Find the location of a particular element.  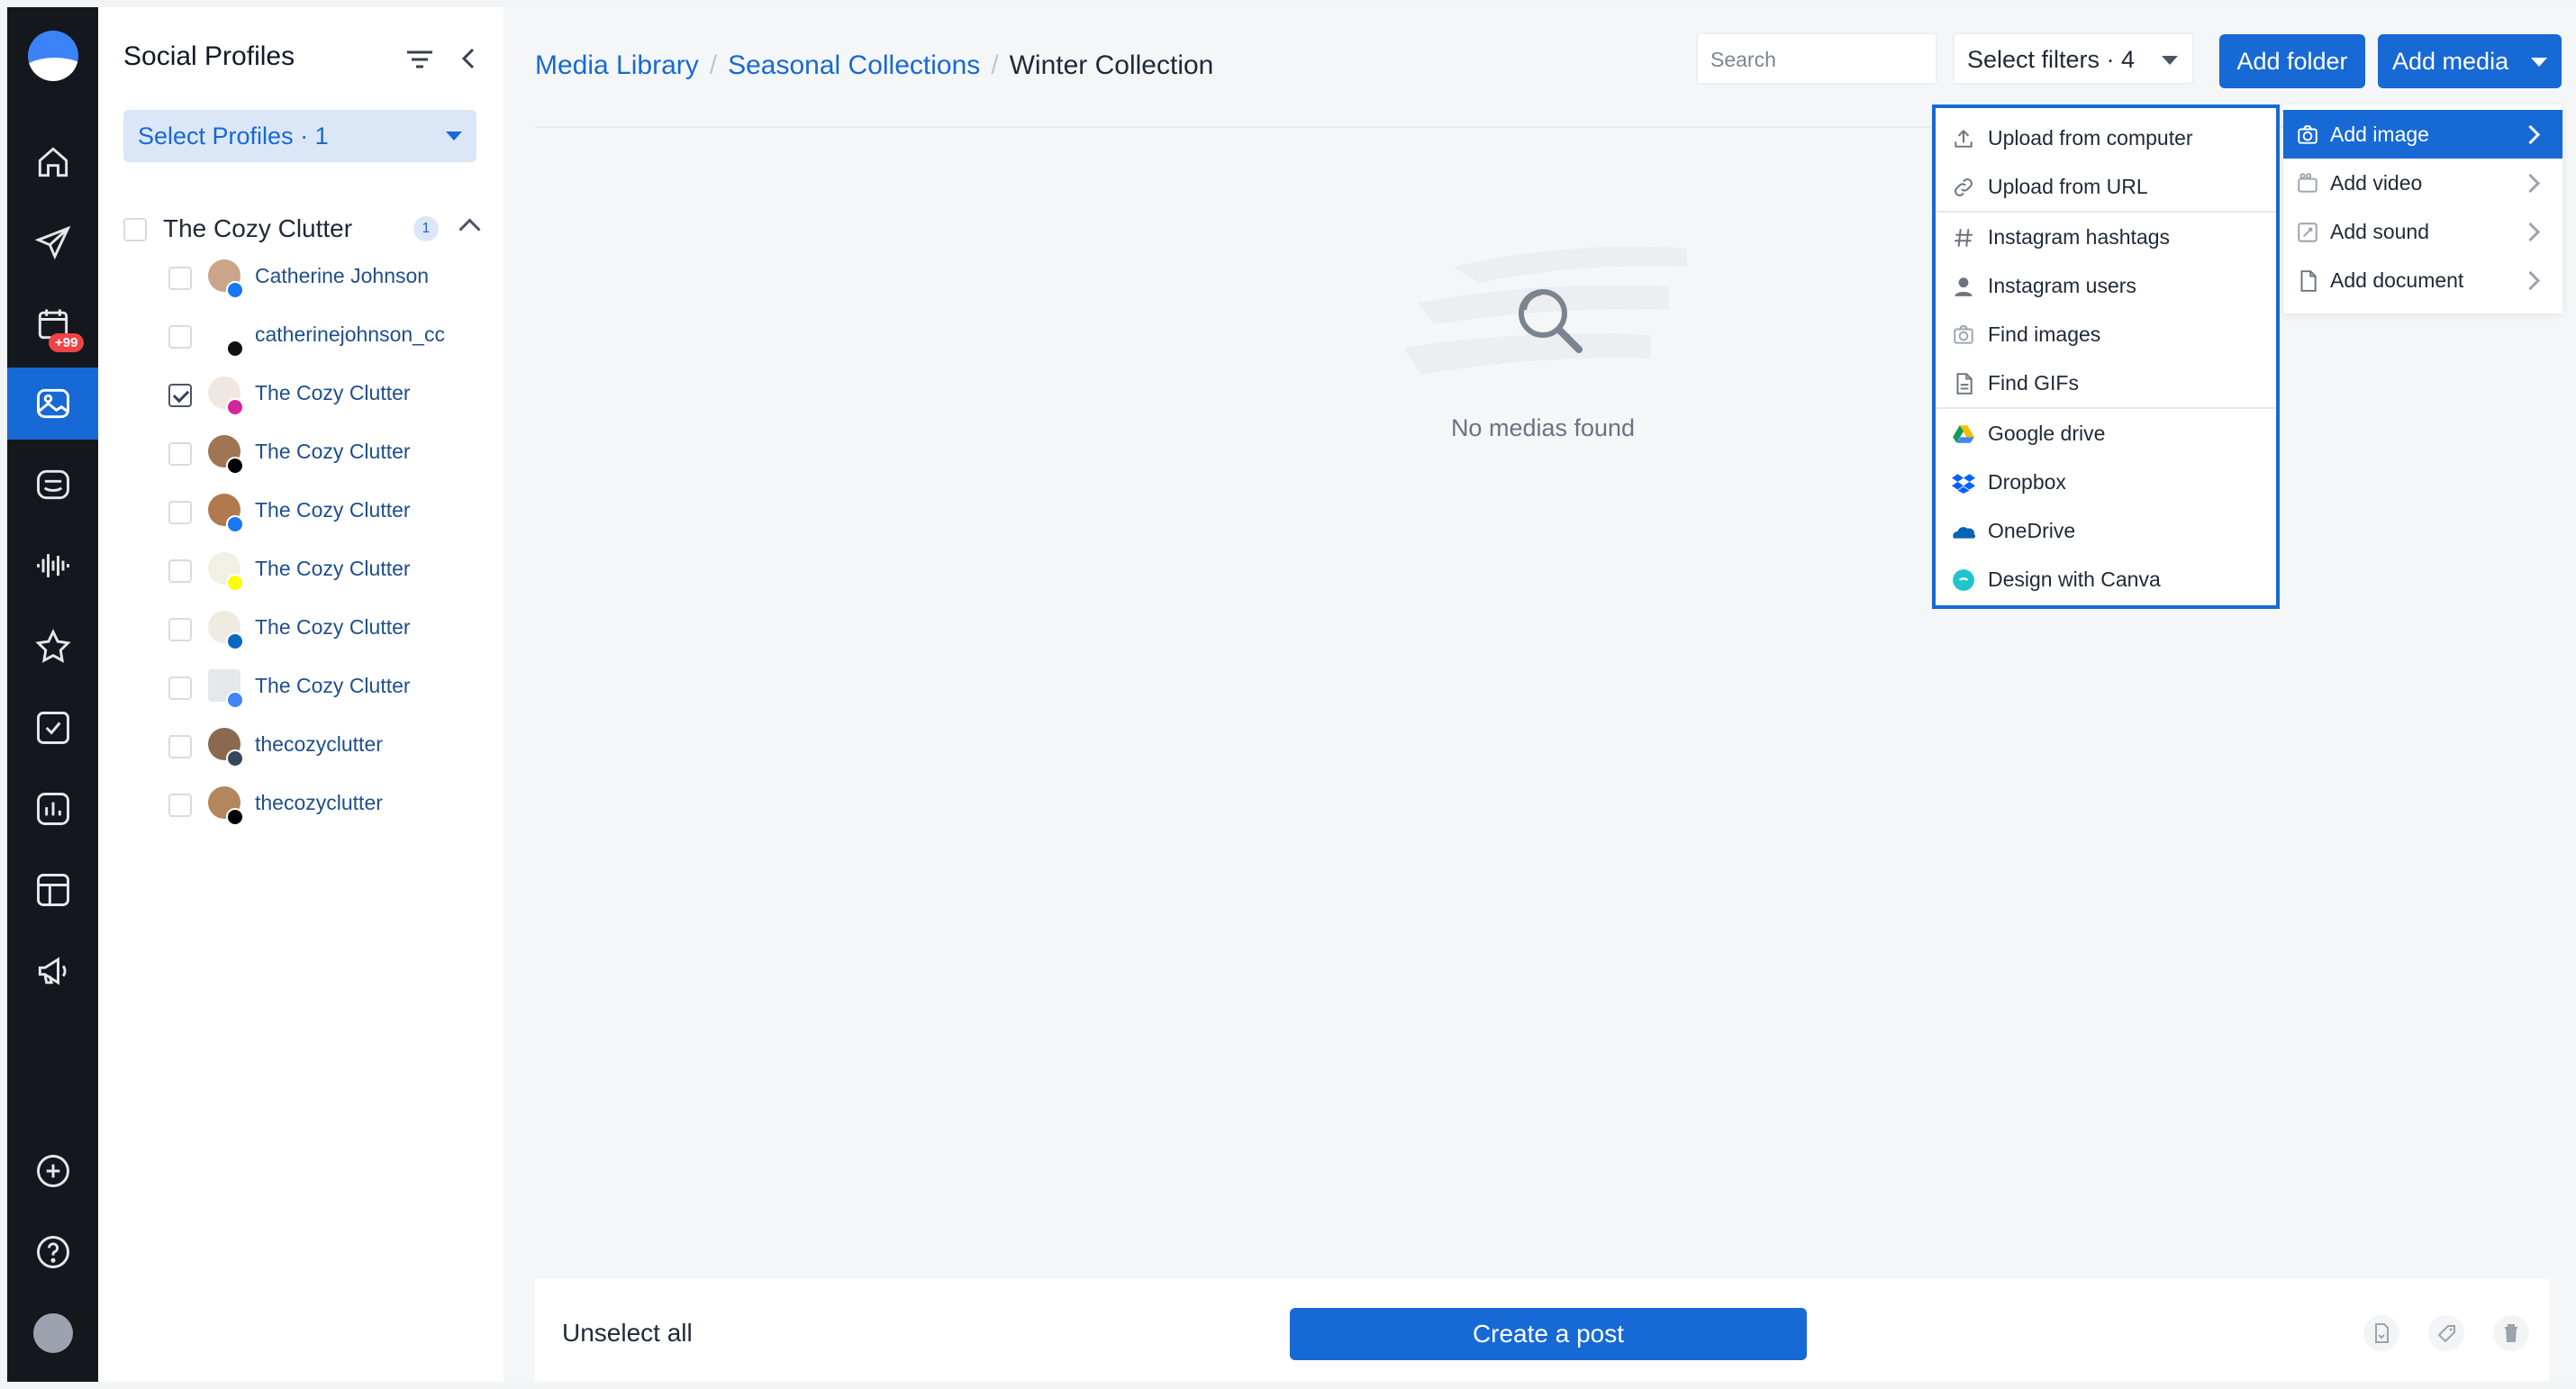

menu-upload-from-computer: Upload from computer is located at coordinates (2106, 138).